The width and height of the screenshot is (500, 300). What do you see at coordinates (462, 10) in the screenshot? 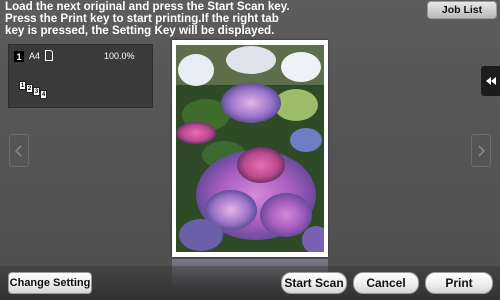
I see `job-list-button: Job List` at bounding box center [462, 10].